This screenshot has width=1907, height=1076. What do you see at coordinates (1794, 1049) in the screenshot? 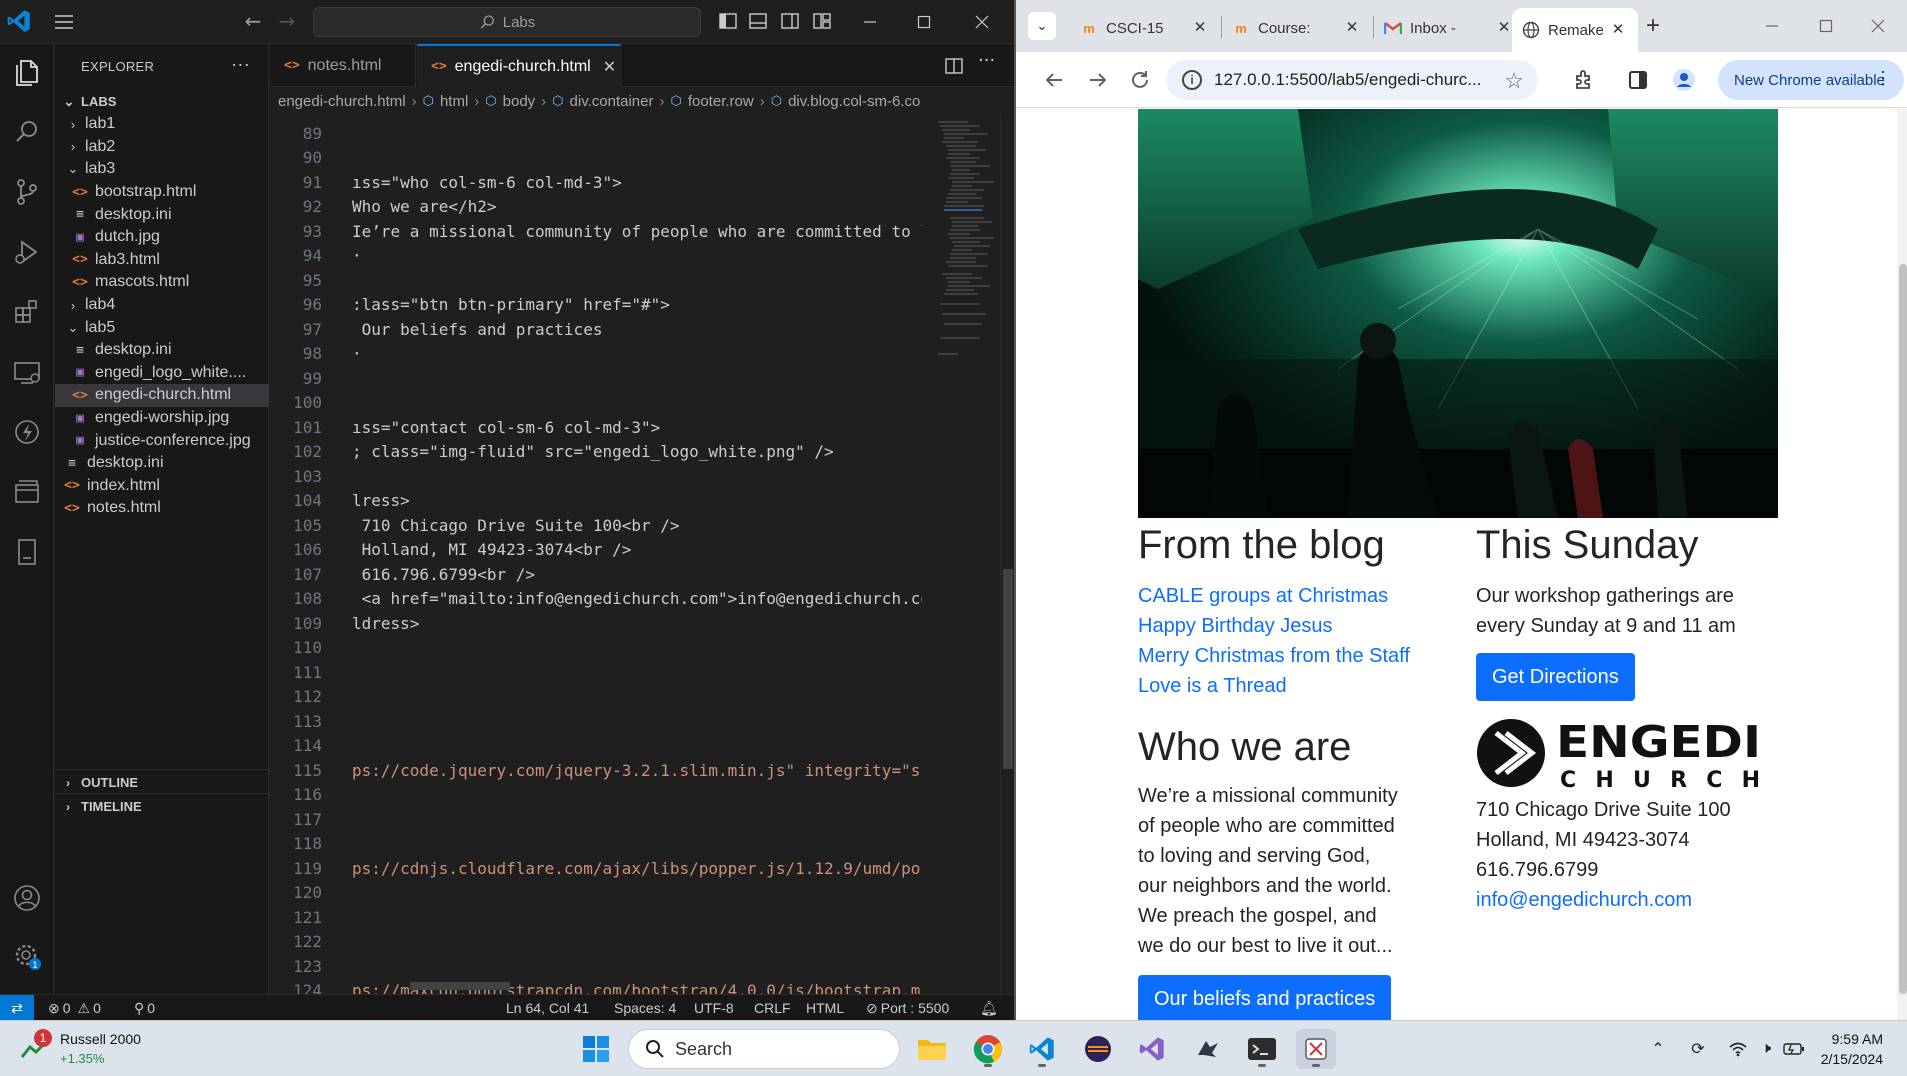
I see `battery-icon` at bounding box center [1794, 1049].